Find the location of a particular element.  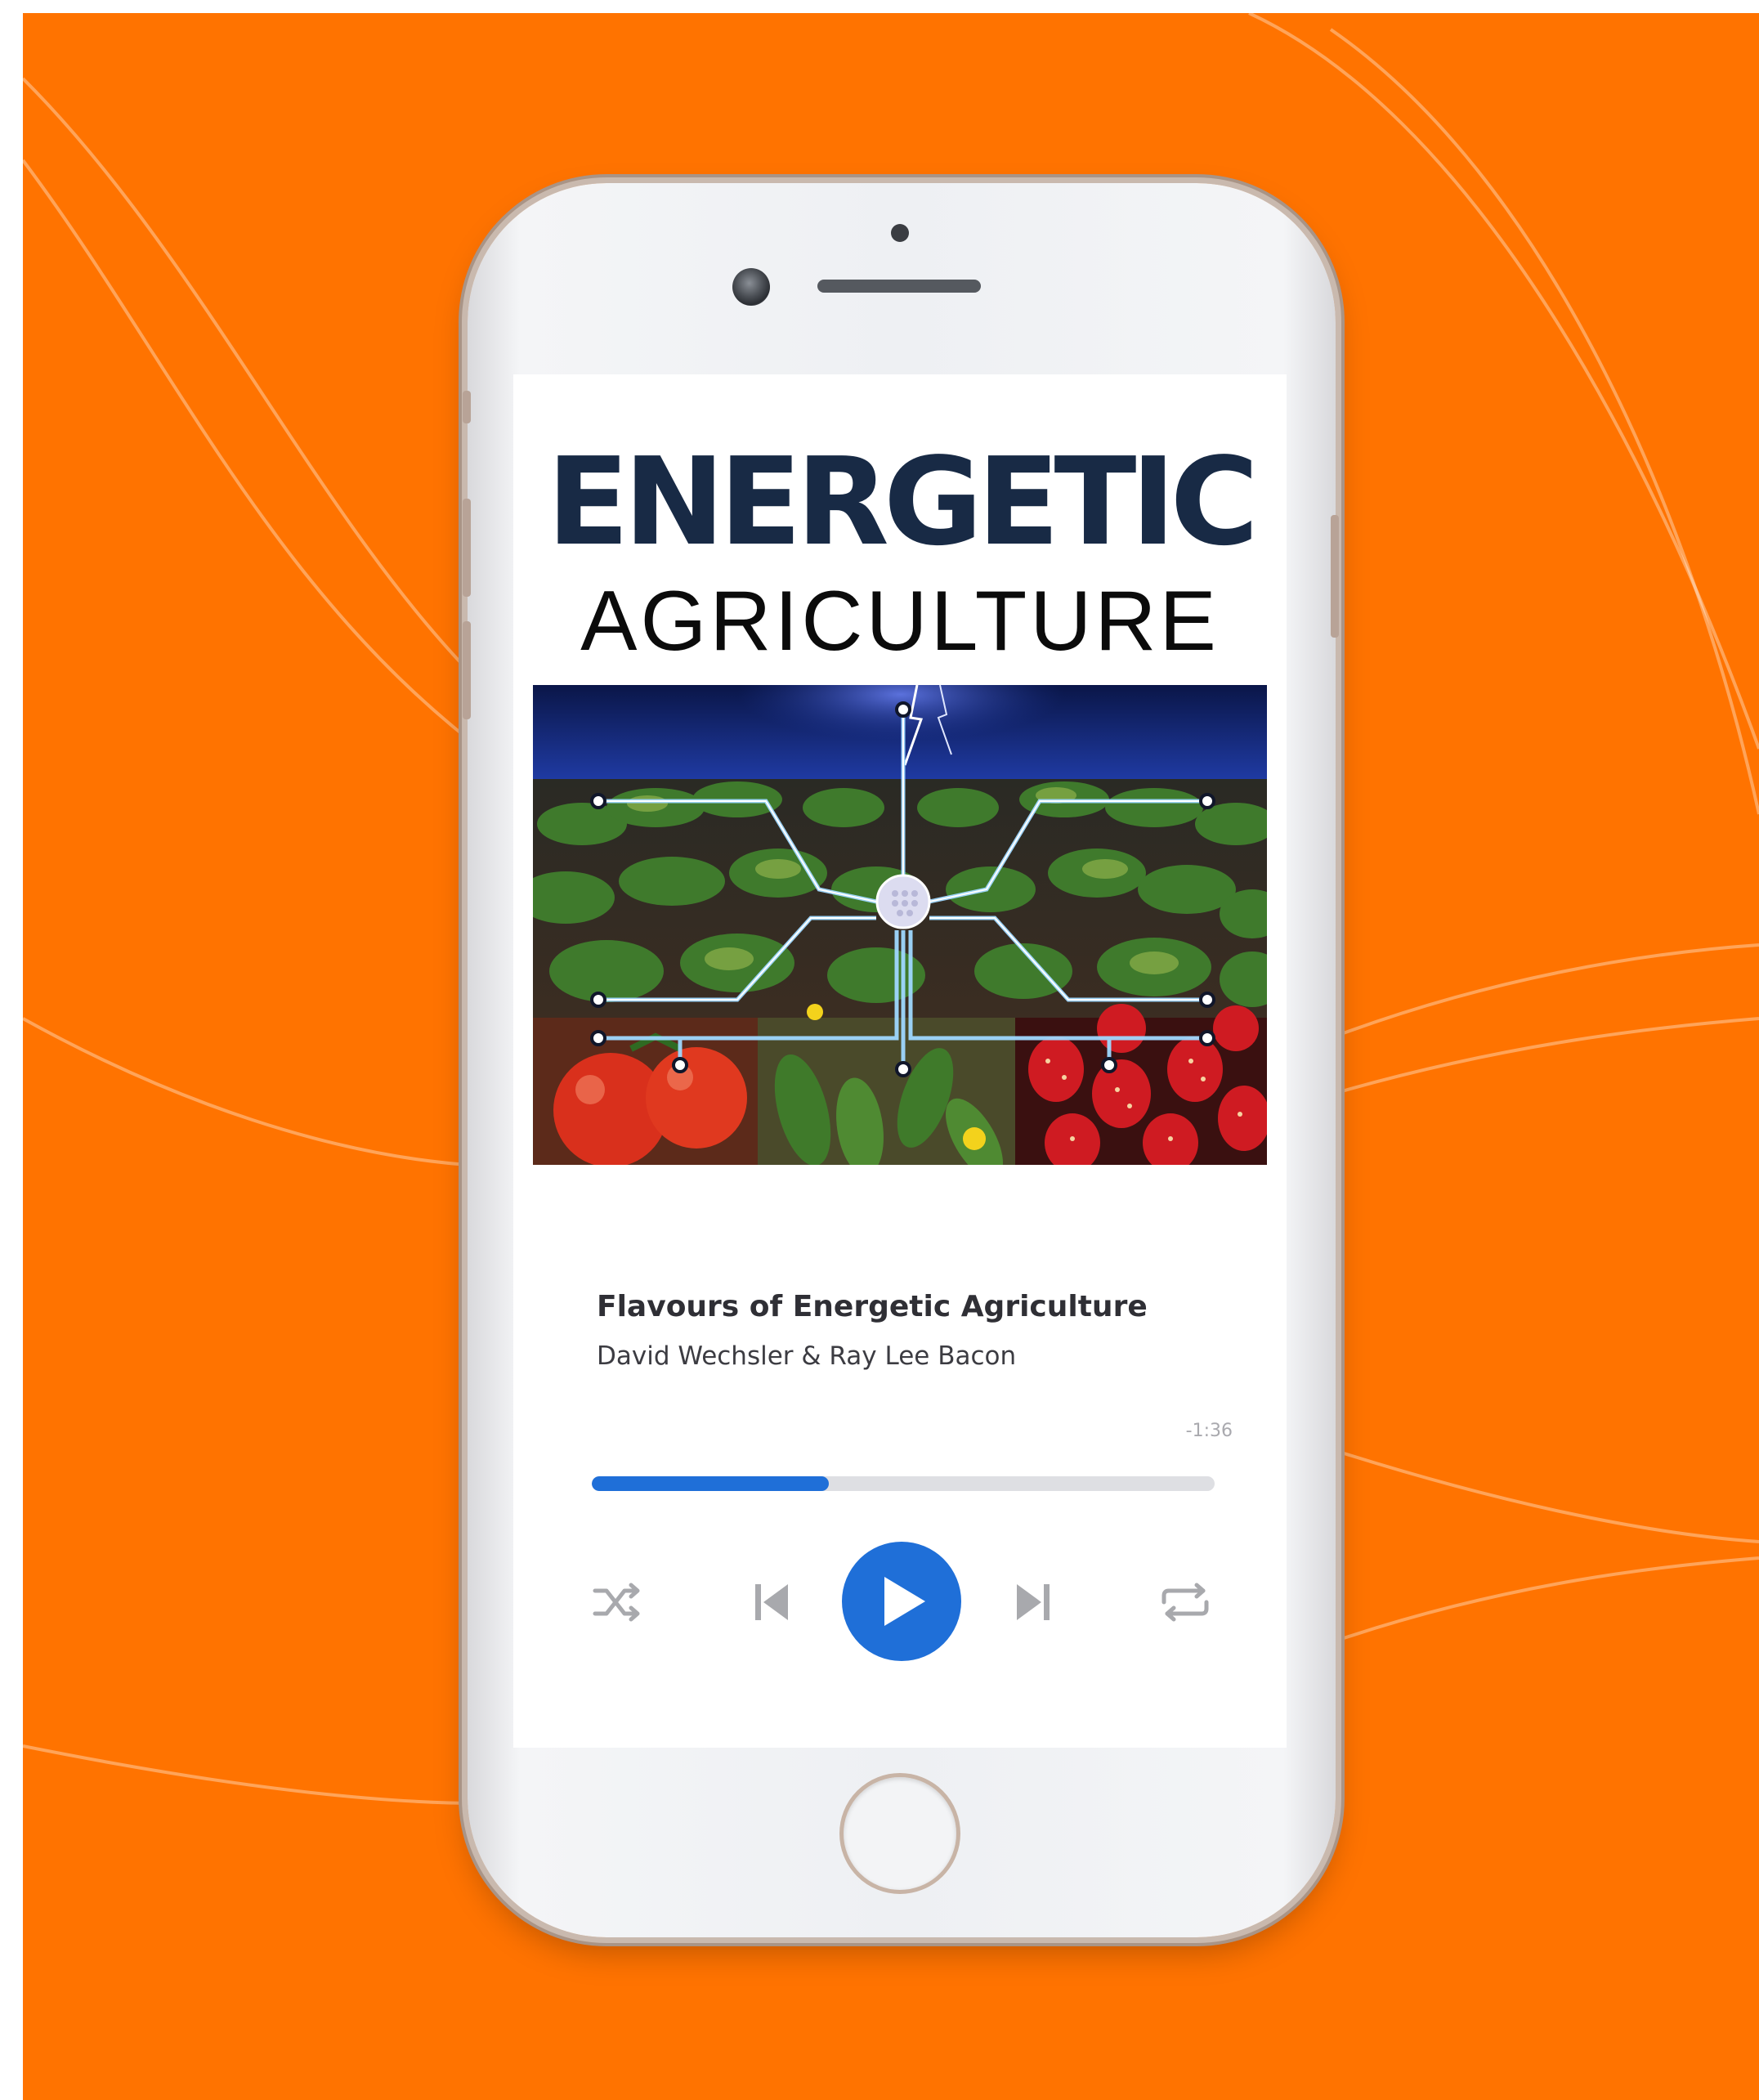

progress-fill is located at coordinates (710, 1483).